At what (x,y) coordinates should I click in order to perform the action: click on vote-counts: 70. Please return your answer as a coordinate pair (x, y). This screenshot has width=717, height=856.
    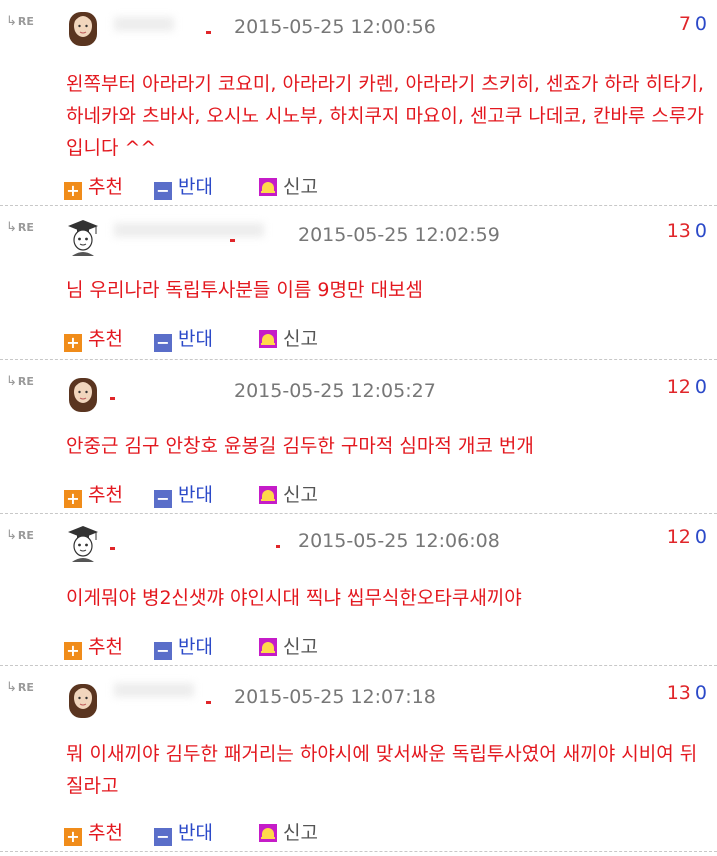
    Looking at the image, I should click on (693, 24).